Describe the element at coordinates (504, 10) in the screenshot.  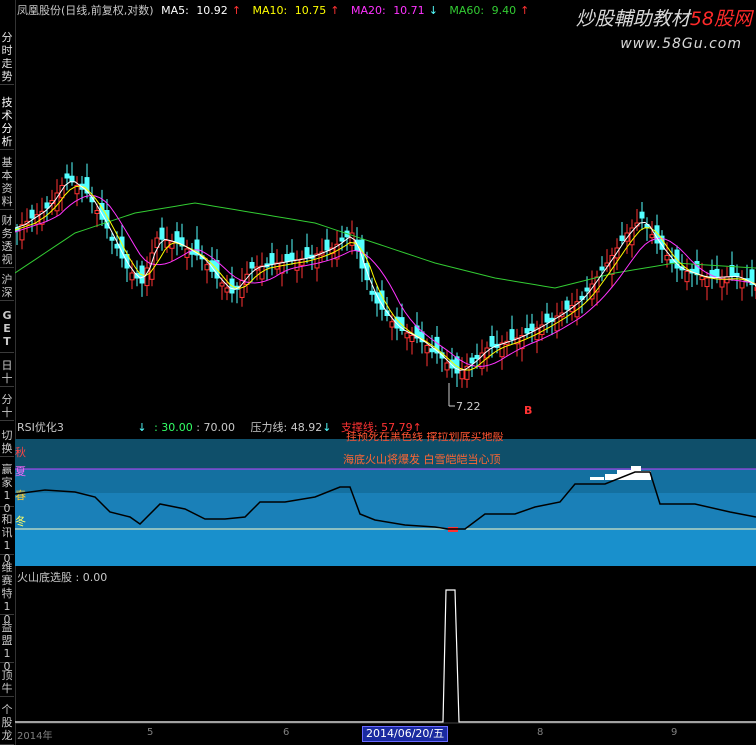
I see `ma60-value: 9.40` at that location.